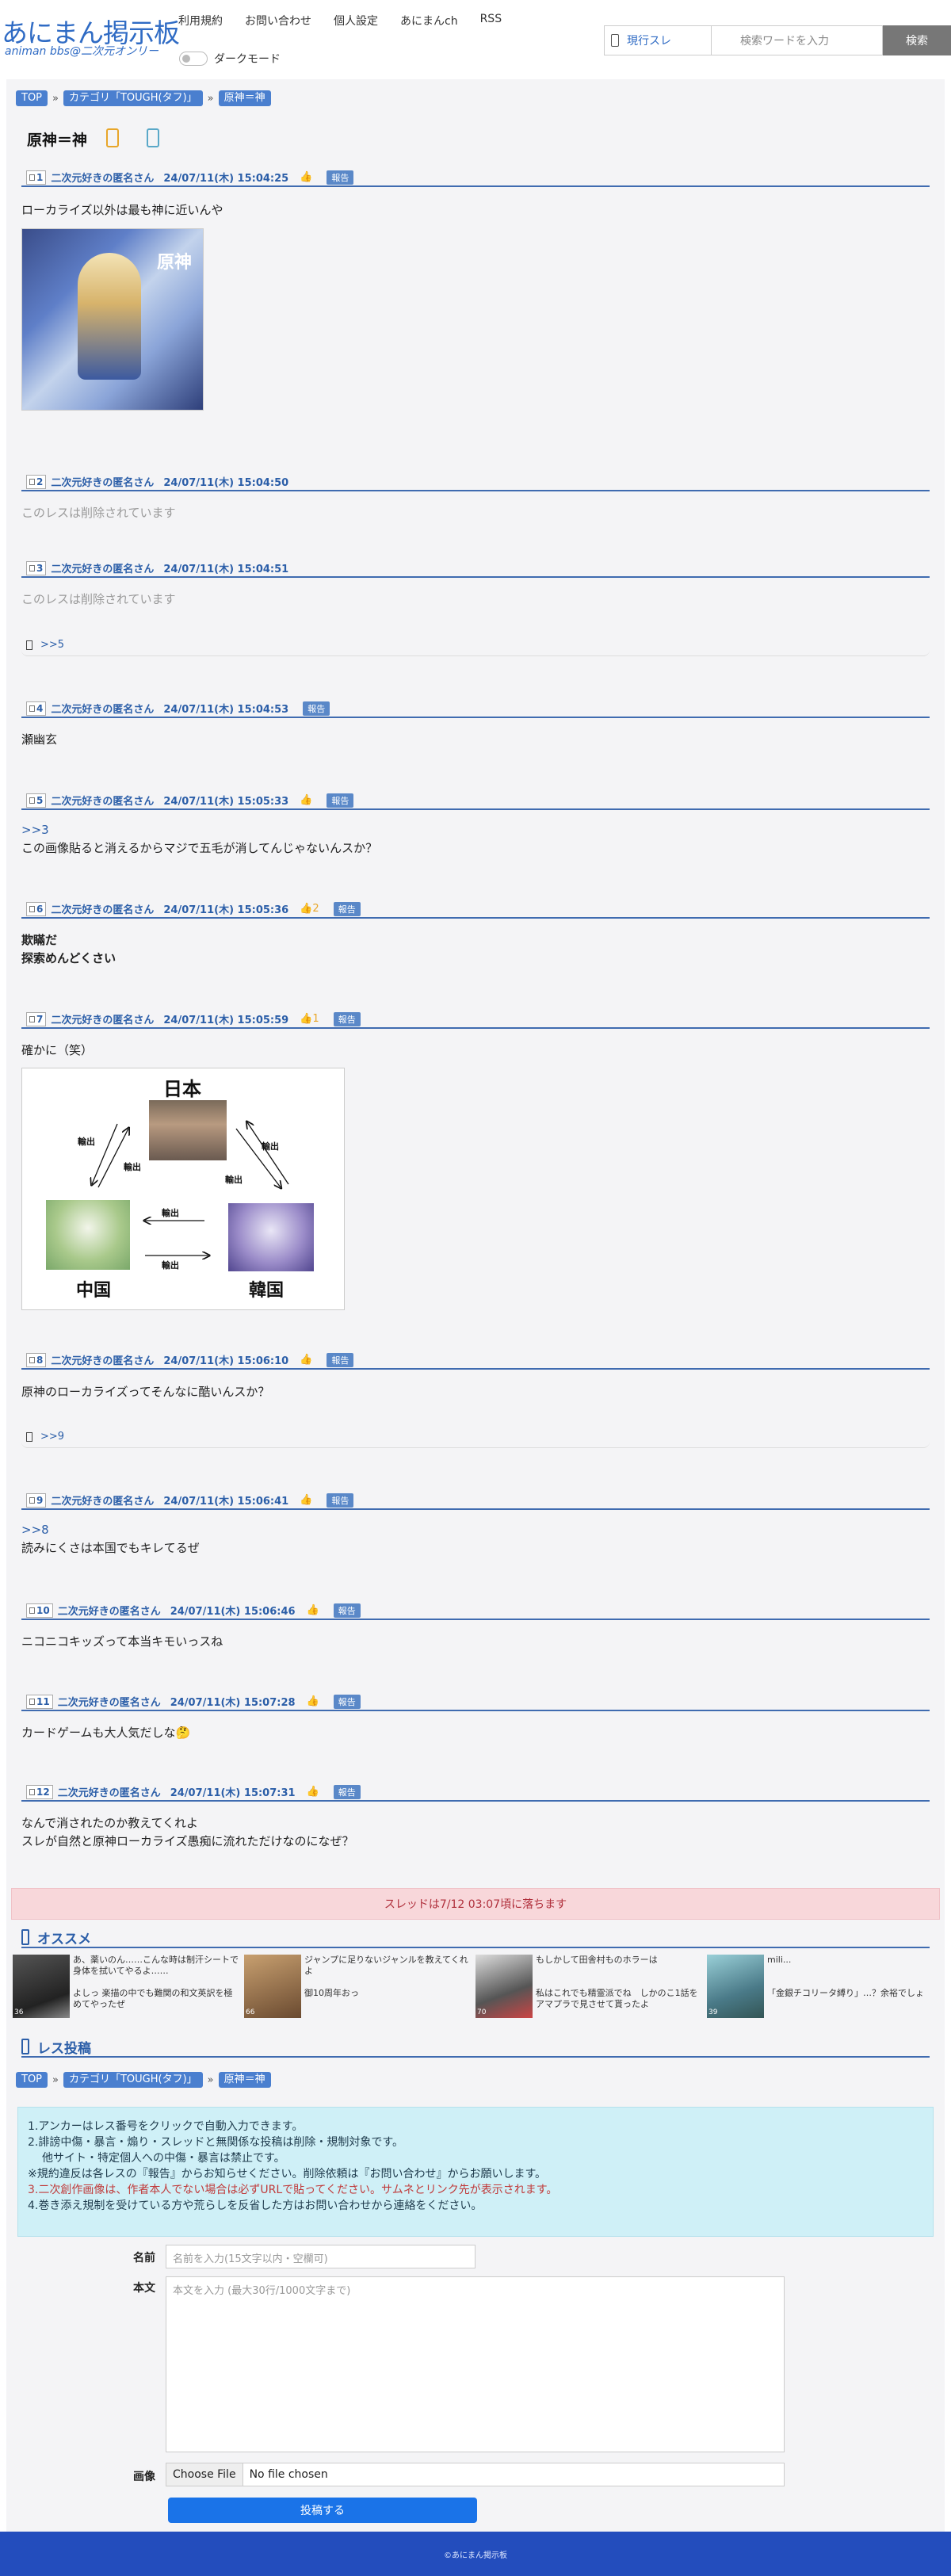 This screenshot has width=951, height=2576. What do you see at coordinates (36, 800) in the screenshot?
I see `post-number: 5` at bounding box center [36, 800].